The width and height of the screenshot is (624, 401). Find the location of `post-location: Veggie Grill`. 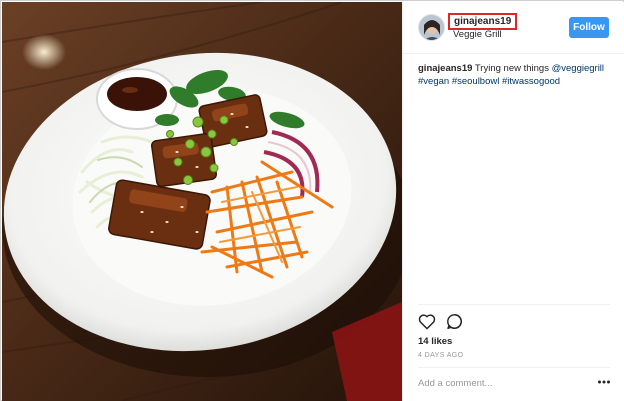

post-location: Veggie Grill is located at coordinates (477, 34).